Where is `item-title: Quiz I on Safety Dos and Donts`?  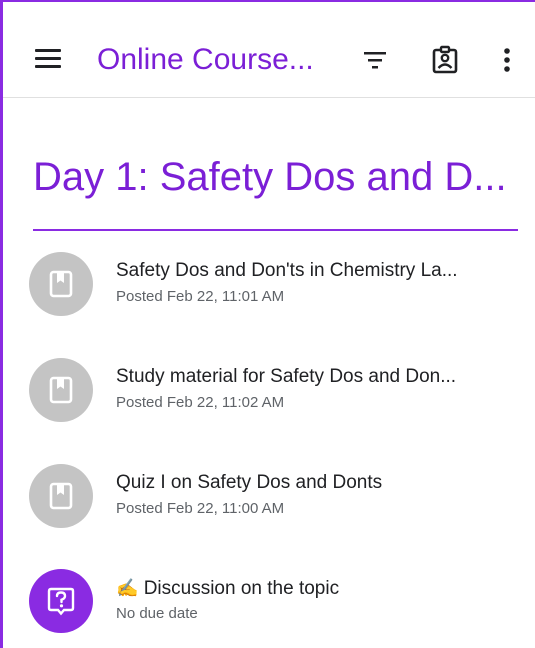
item-title: Quiz I on Safety Dos and Donts is located at coordinates (249, 482).